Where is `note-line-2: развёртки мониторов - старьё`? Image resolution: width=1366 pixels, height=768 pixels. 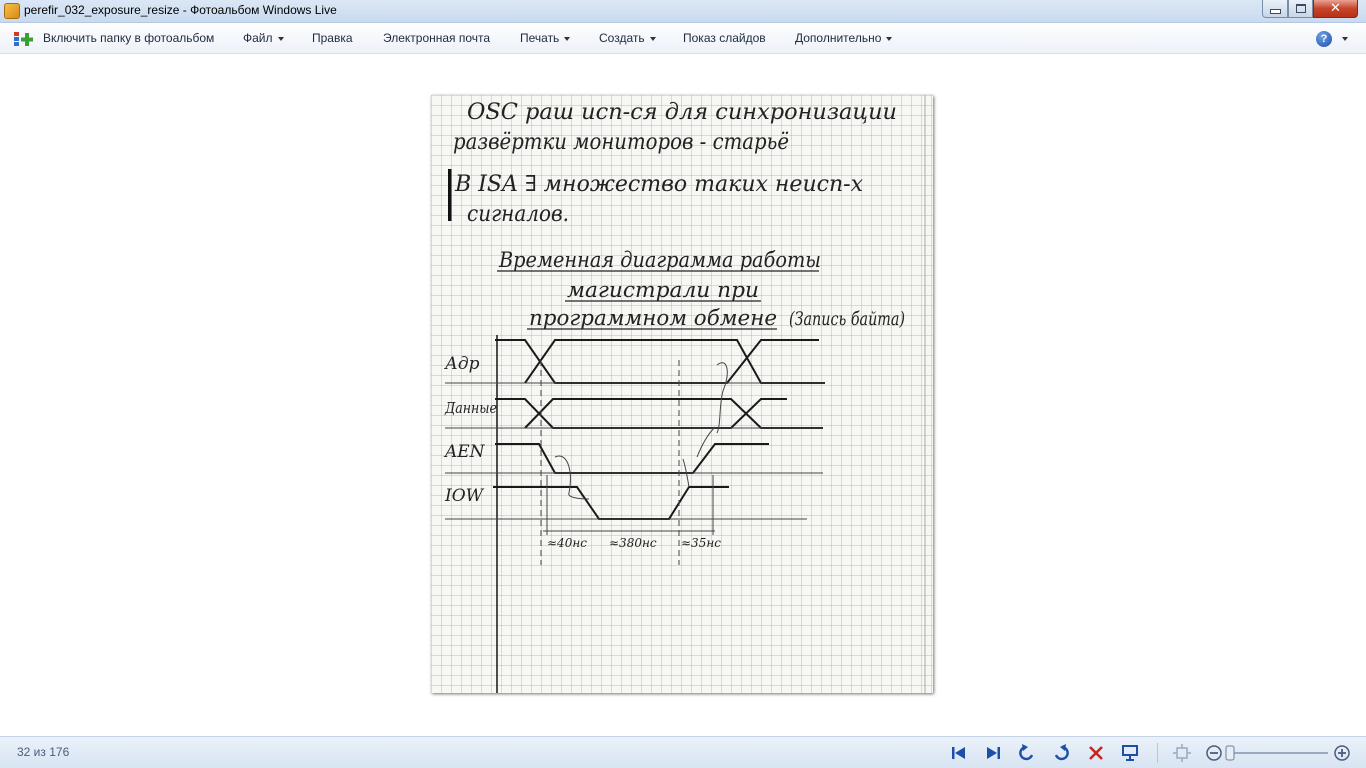 note-line-2: развёртки мониторов - старьё is located at coordinates (621, 142).